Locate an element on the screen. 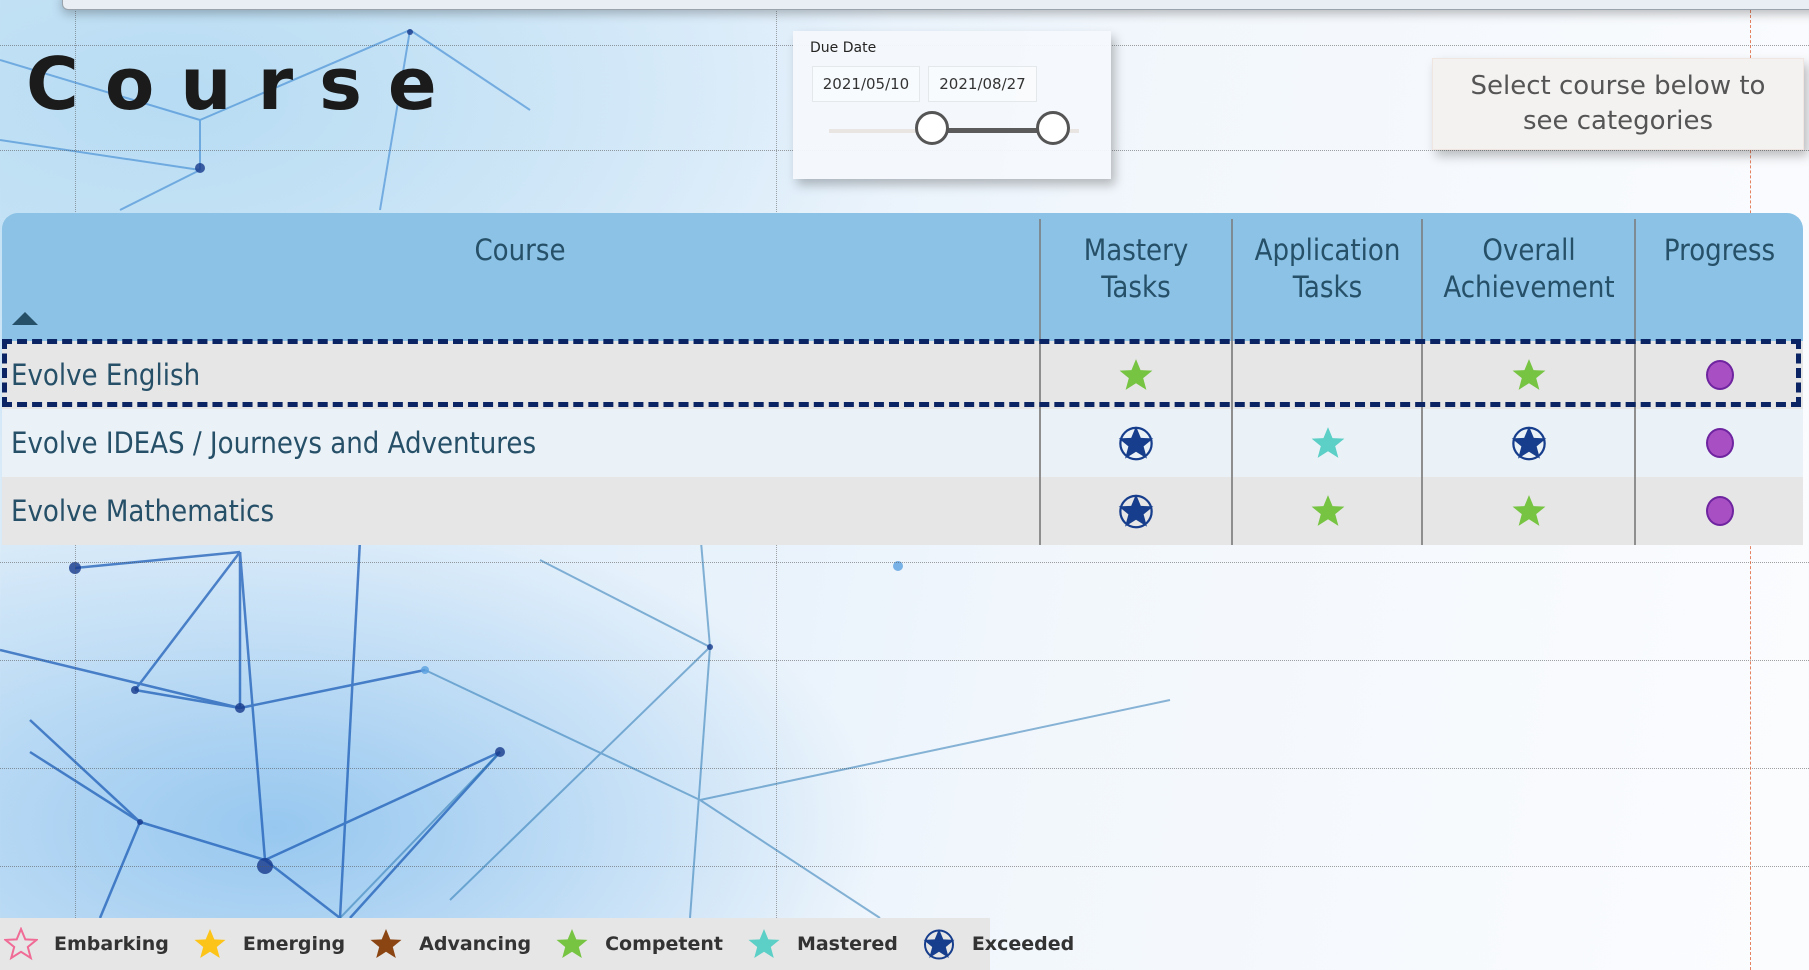 This screenshot has width=1809, height=970. legend-item-embarking: Embarking is located at coordinates (84, 944).